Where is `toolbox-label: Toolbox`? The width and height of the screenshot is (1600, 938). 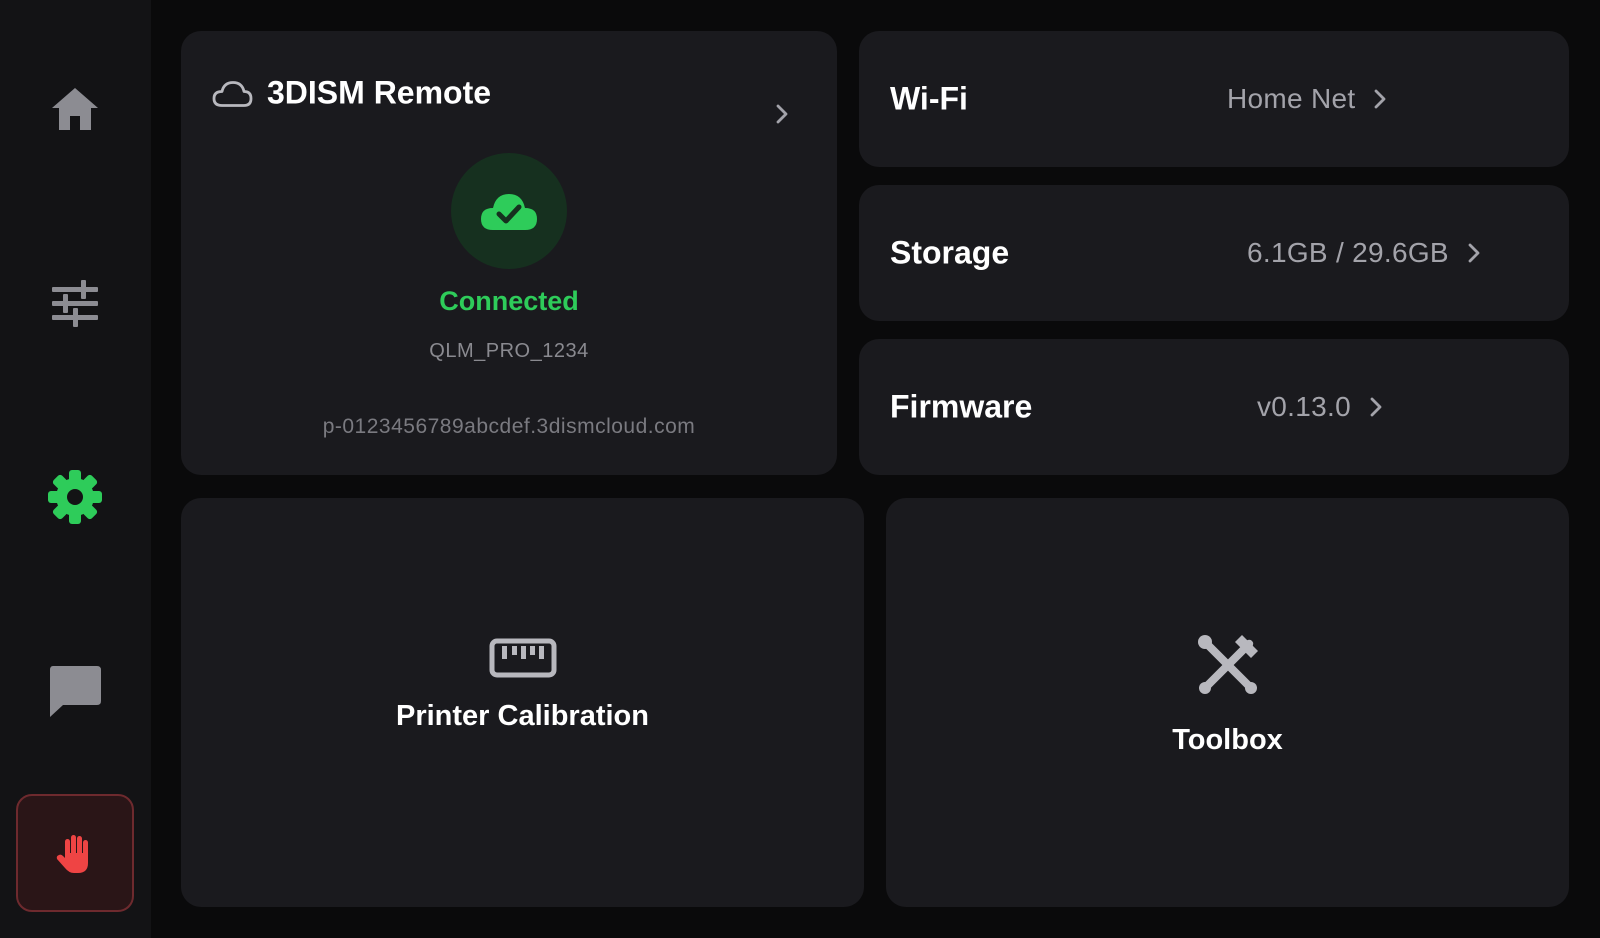 toolbox-label: Toolbox is located at coordinates (1227, 740).